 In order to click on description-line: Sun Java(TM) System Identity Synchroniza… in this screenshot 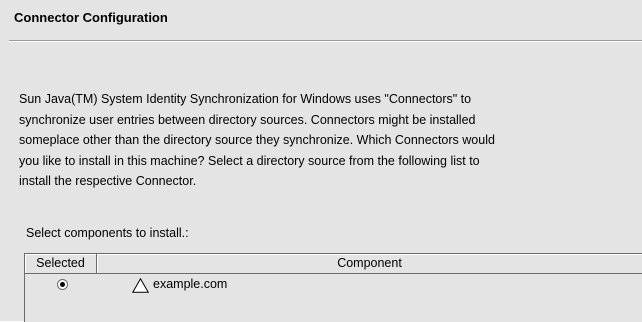, I will do `click(245, 99)`.